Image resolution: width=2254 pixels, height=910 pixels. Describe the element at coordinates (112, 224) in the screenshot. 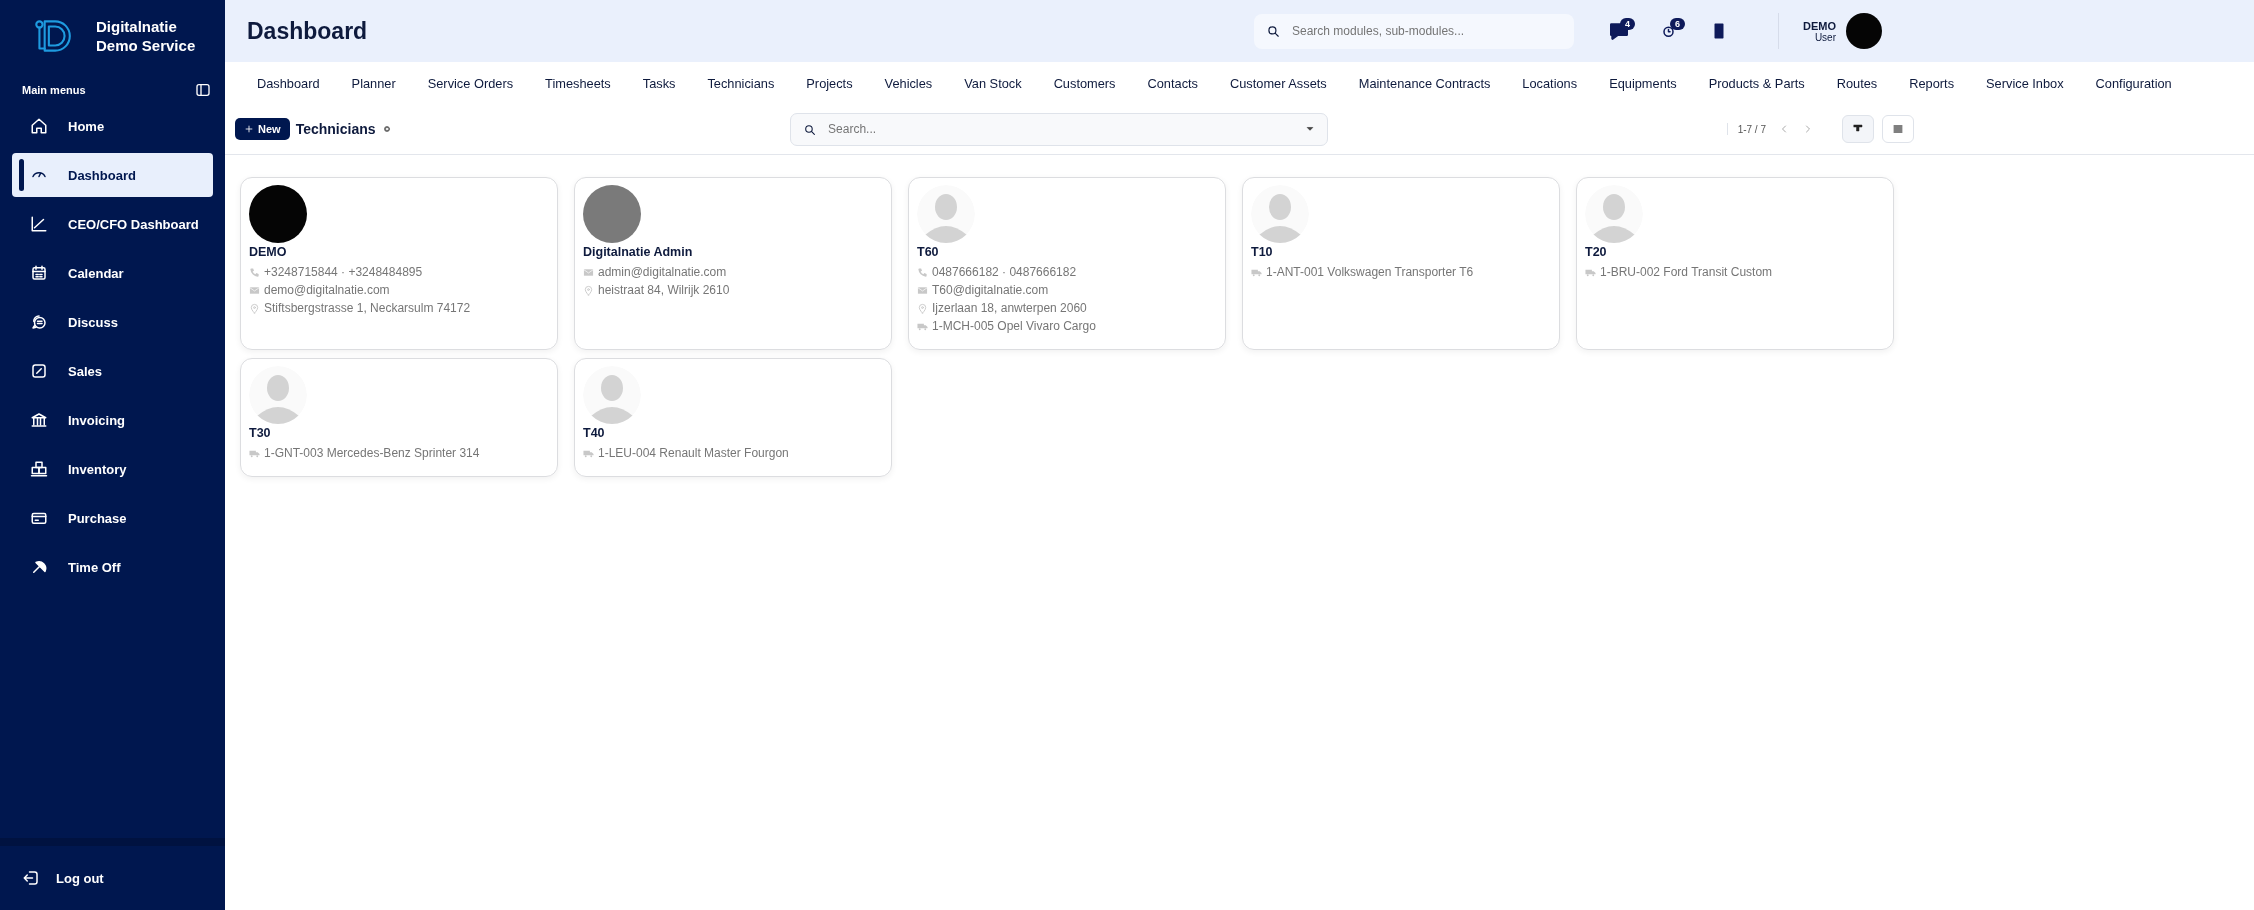

I see `sidebar-item: CEO/CFO Dashboard` at that location.